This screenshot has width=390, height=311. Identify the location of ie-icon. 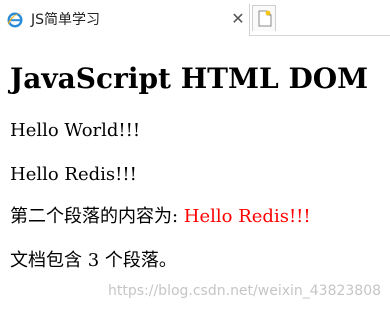
(15, 20).